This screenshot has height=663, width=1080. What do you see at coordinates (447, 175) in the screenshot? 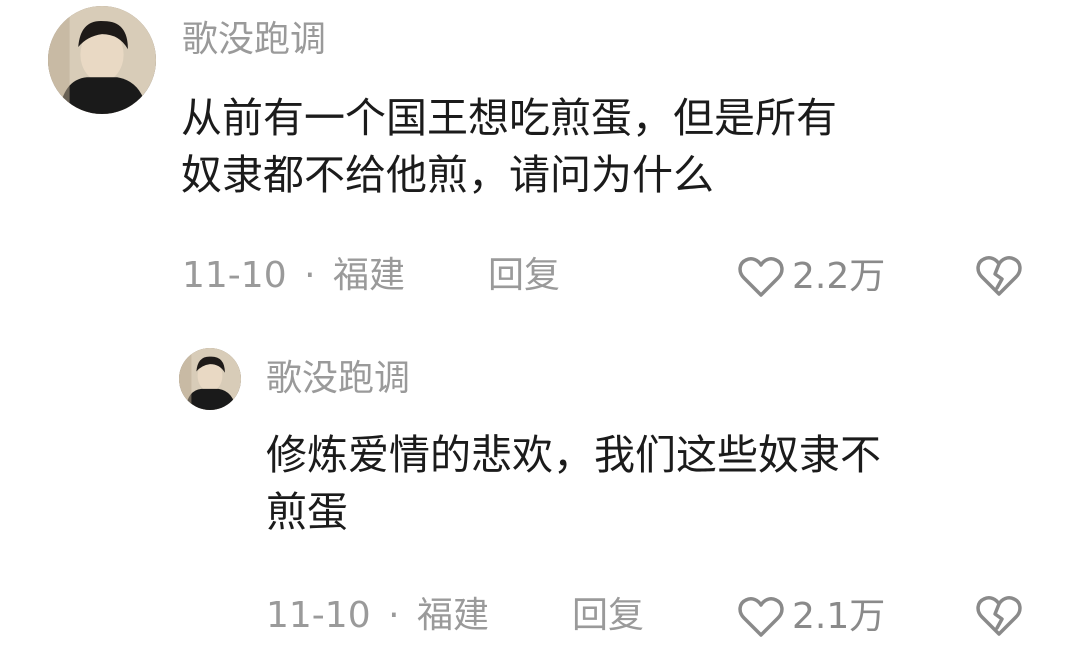
I see `comment-text-line: 奴隶都不给他煎，请问为什么` at bounding box center [447, 175].